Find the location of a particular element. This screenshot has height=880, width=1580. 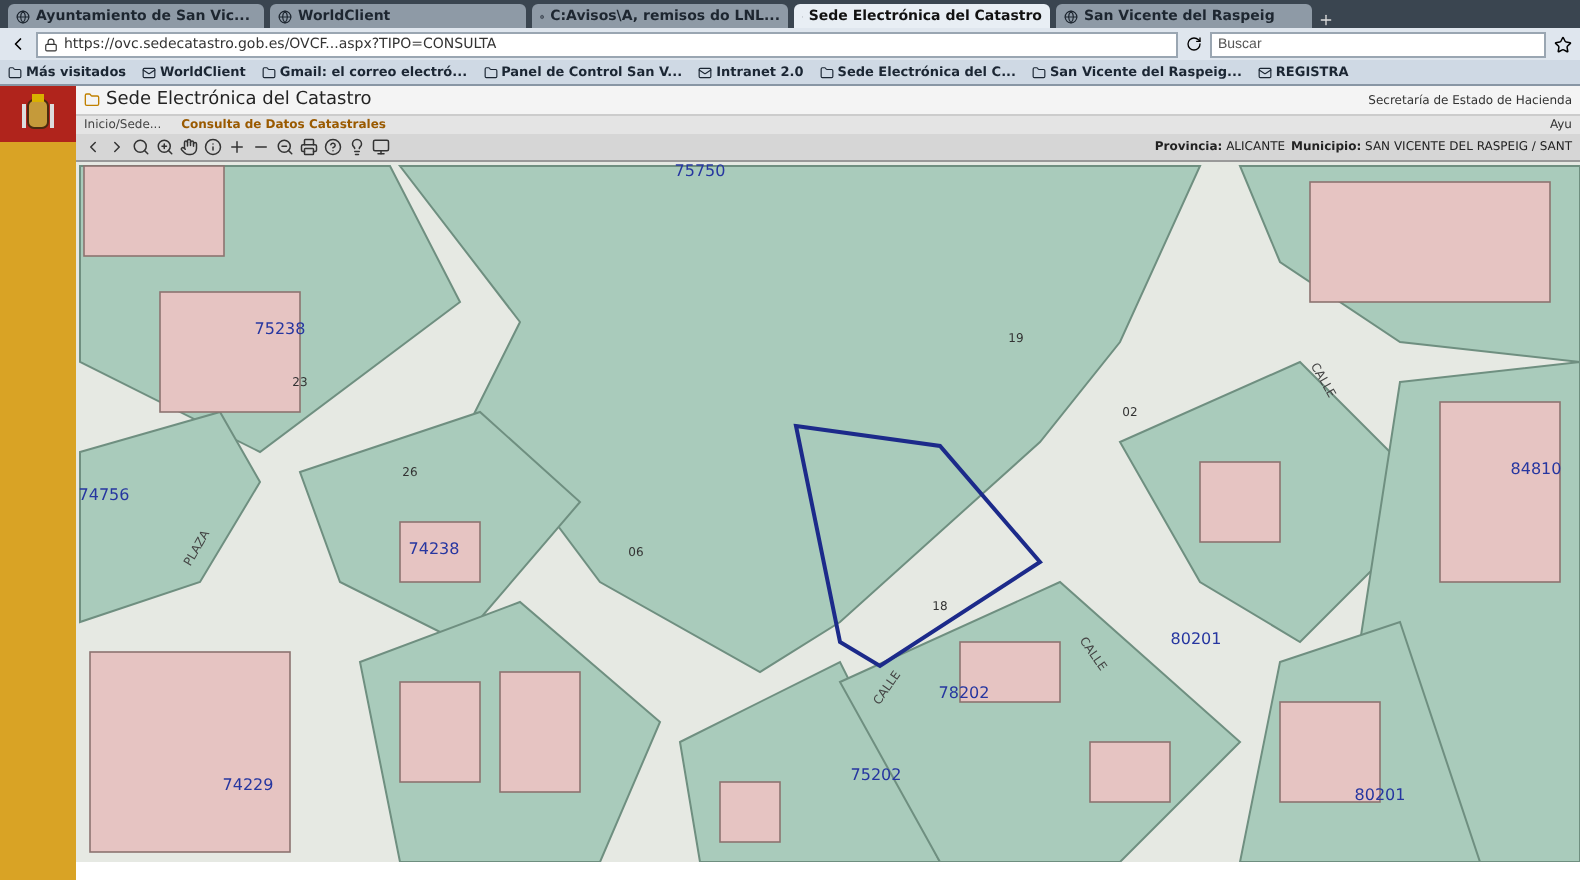

monitor-icon is located at coordinates (381, 147).